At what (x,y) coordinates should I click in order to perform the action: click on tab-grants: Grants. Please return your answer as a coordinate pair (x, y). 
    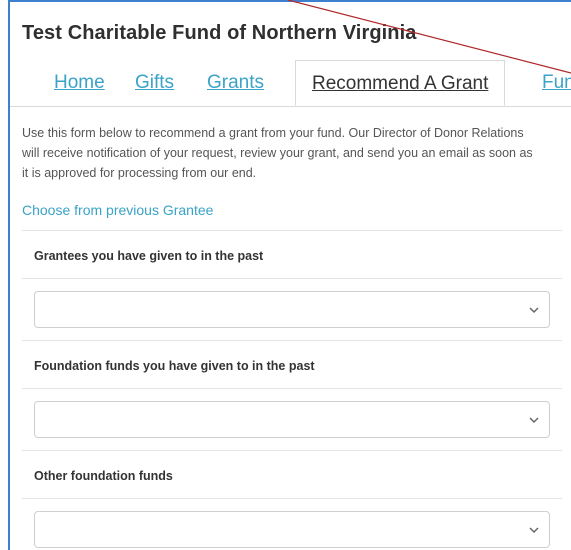
    Looking at the image, I should click on (235, 83).